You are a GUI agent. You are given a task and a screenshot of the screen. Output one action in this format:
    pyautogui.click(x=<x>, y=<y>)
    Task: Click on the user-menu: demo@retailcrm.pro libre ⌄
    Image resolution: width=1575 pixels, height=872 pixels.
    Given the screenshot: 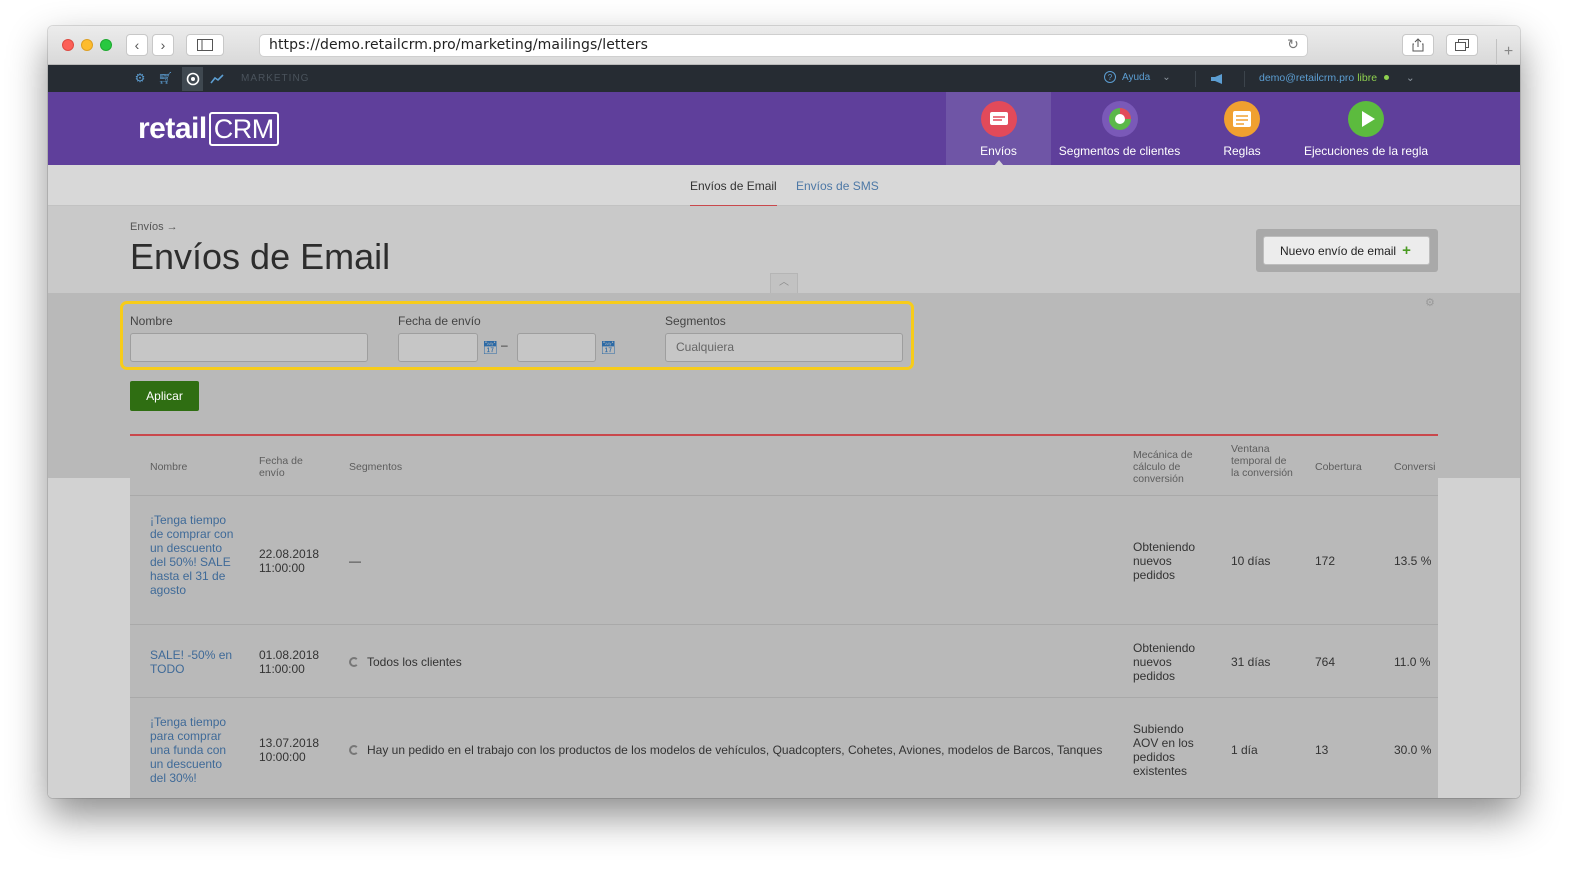 What is the action you would take?
    pyautogui.click(x=1337, y=78)
    